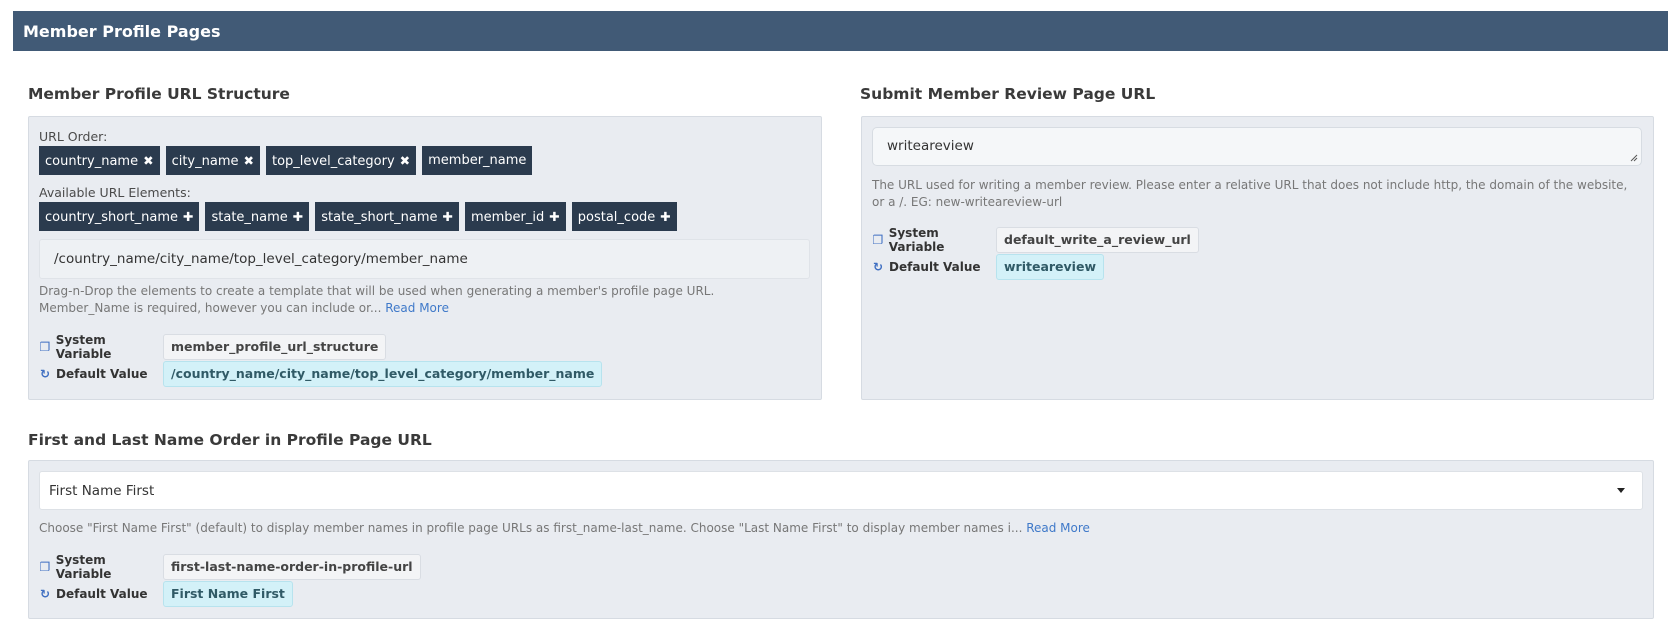 The image size is (1677, 634). Describe the element at coordinates (257, 216) in the screenshot. I see `available-element-chip: state_name ✚` at that location.